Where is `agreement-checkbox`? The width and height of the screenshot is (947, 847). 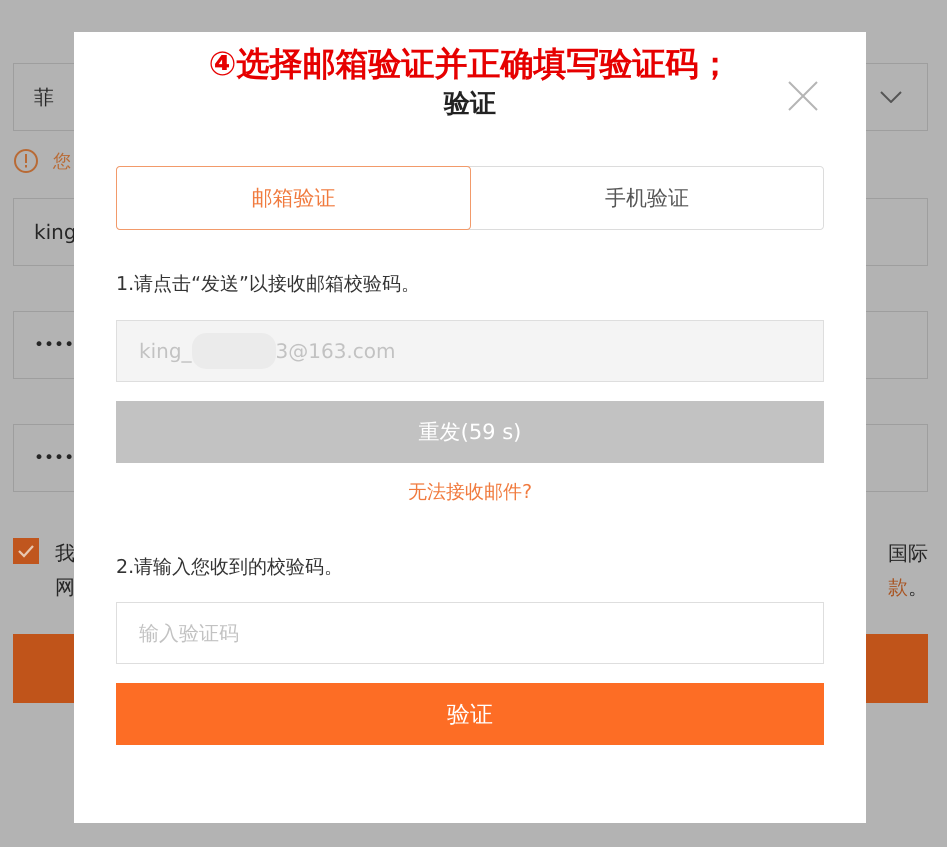
agreement-checkbox is located at coordinates (26, 551).